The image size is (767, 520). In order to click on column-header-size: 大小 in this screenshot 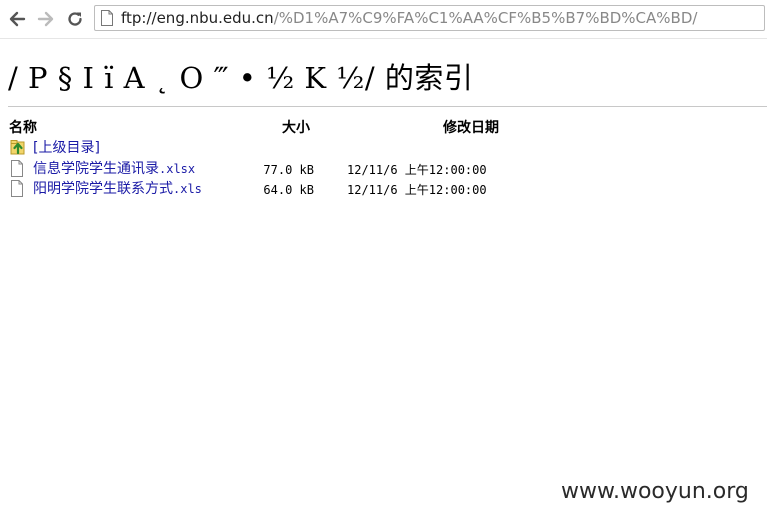, I will do `click(296, 128)`.